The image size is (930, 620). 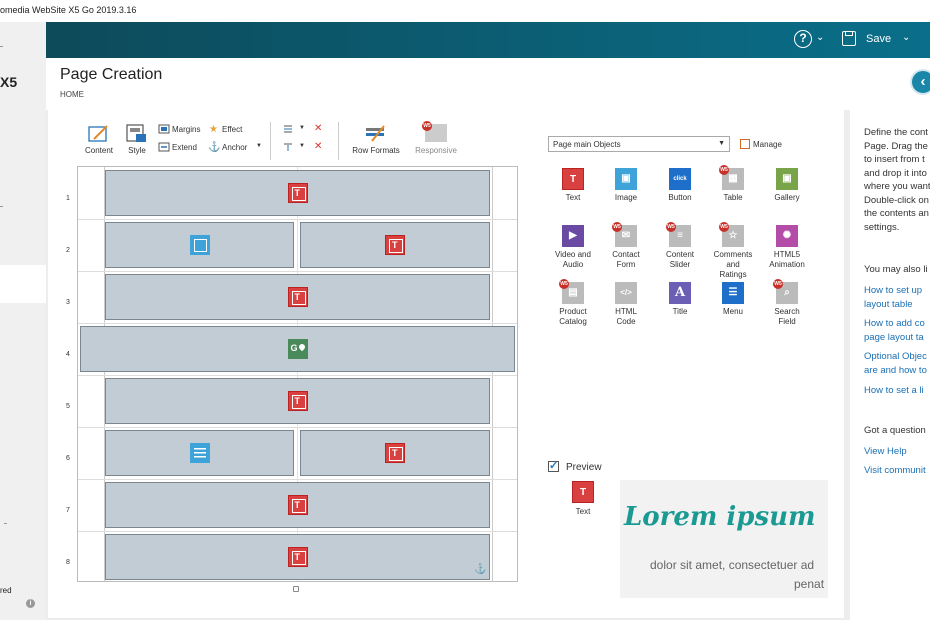 I want to click on info-icon: i, so click(x=30, y=603).